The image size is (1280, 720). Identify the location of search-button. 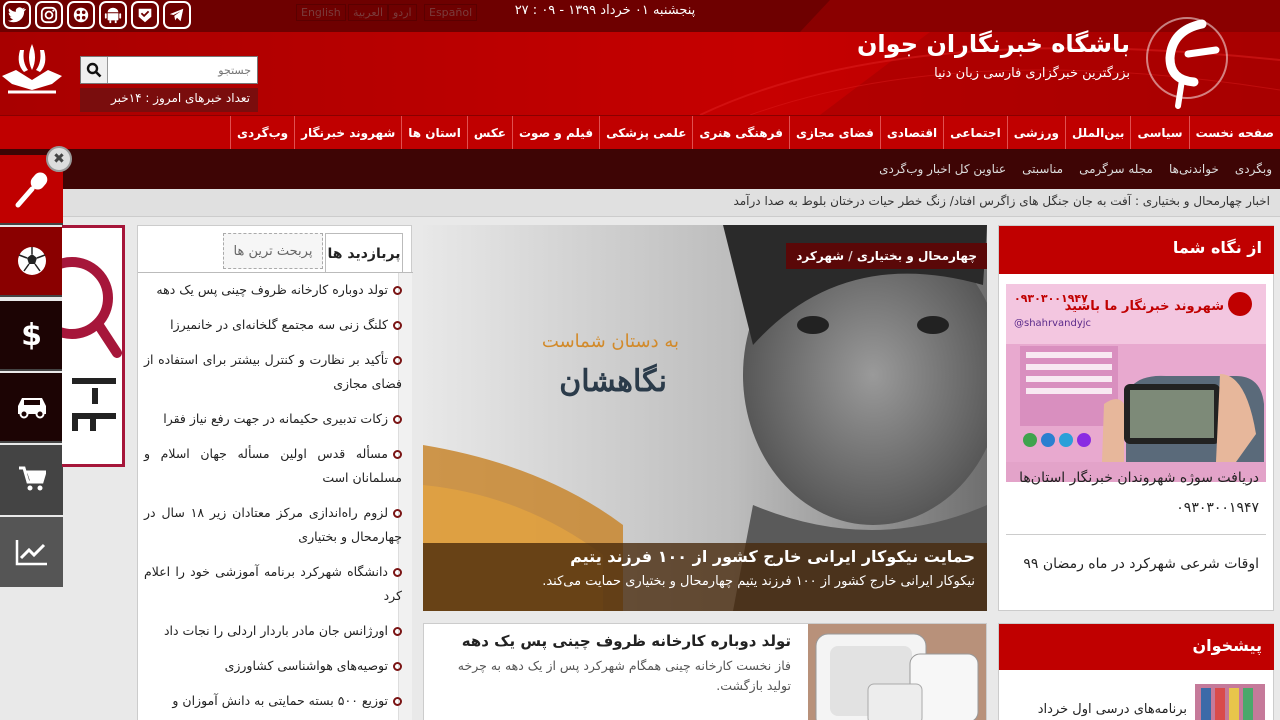
(94, 70).